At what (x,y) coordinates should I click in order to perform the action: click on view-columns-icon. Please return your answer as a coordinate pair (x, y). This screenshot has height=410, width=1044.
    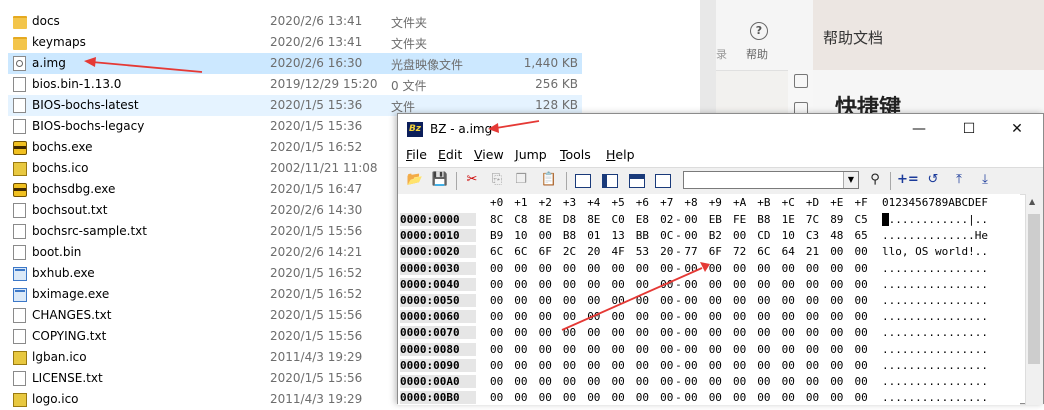
    Looking at the image, I should click on (663, 181).